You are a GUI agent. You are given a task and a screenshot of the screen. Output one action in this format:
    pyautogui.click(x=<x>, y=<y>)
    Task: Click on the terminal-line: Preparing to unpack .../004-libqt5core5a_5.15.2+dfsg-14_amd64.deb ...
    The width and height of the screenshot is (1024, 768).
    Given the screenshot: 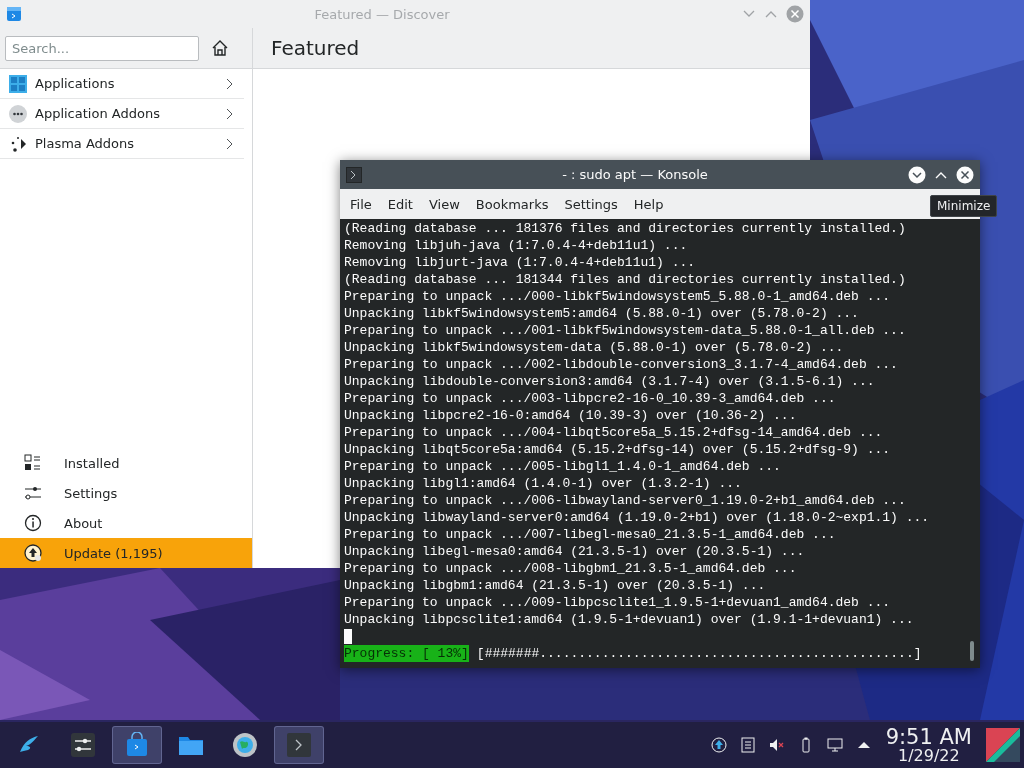 What is the action you would take?
    pyautogui.click(x=614, y=432)
    